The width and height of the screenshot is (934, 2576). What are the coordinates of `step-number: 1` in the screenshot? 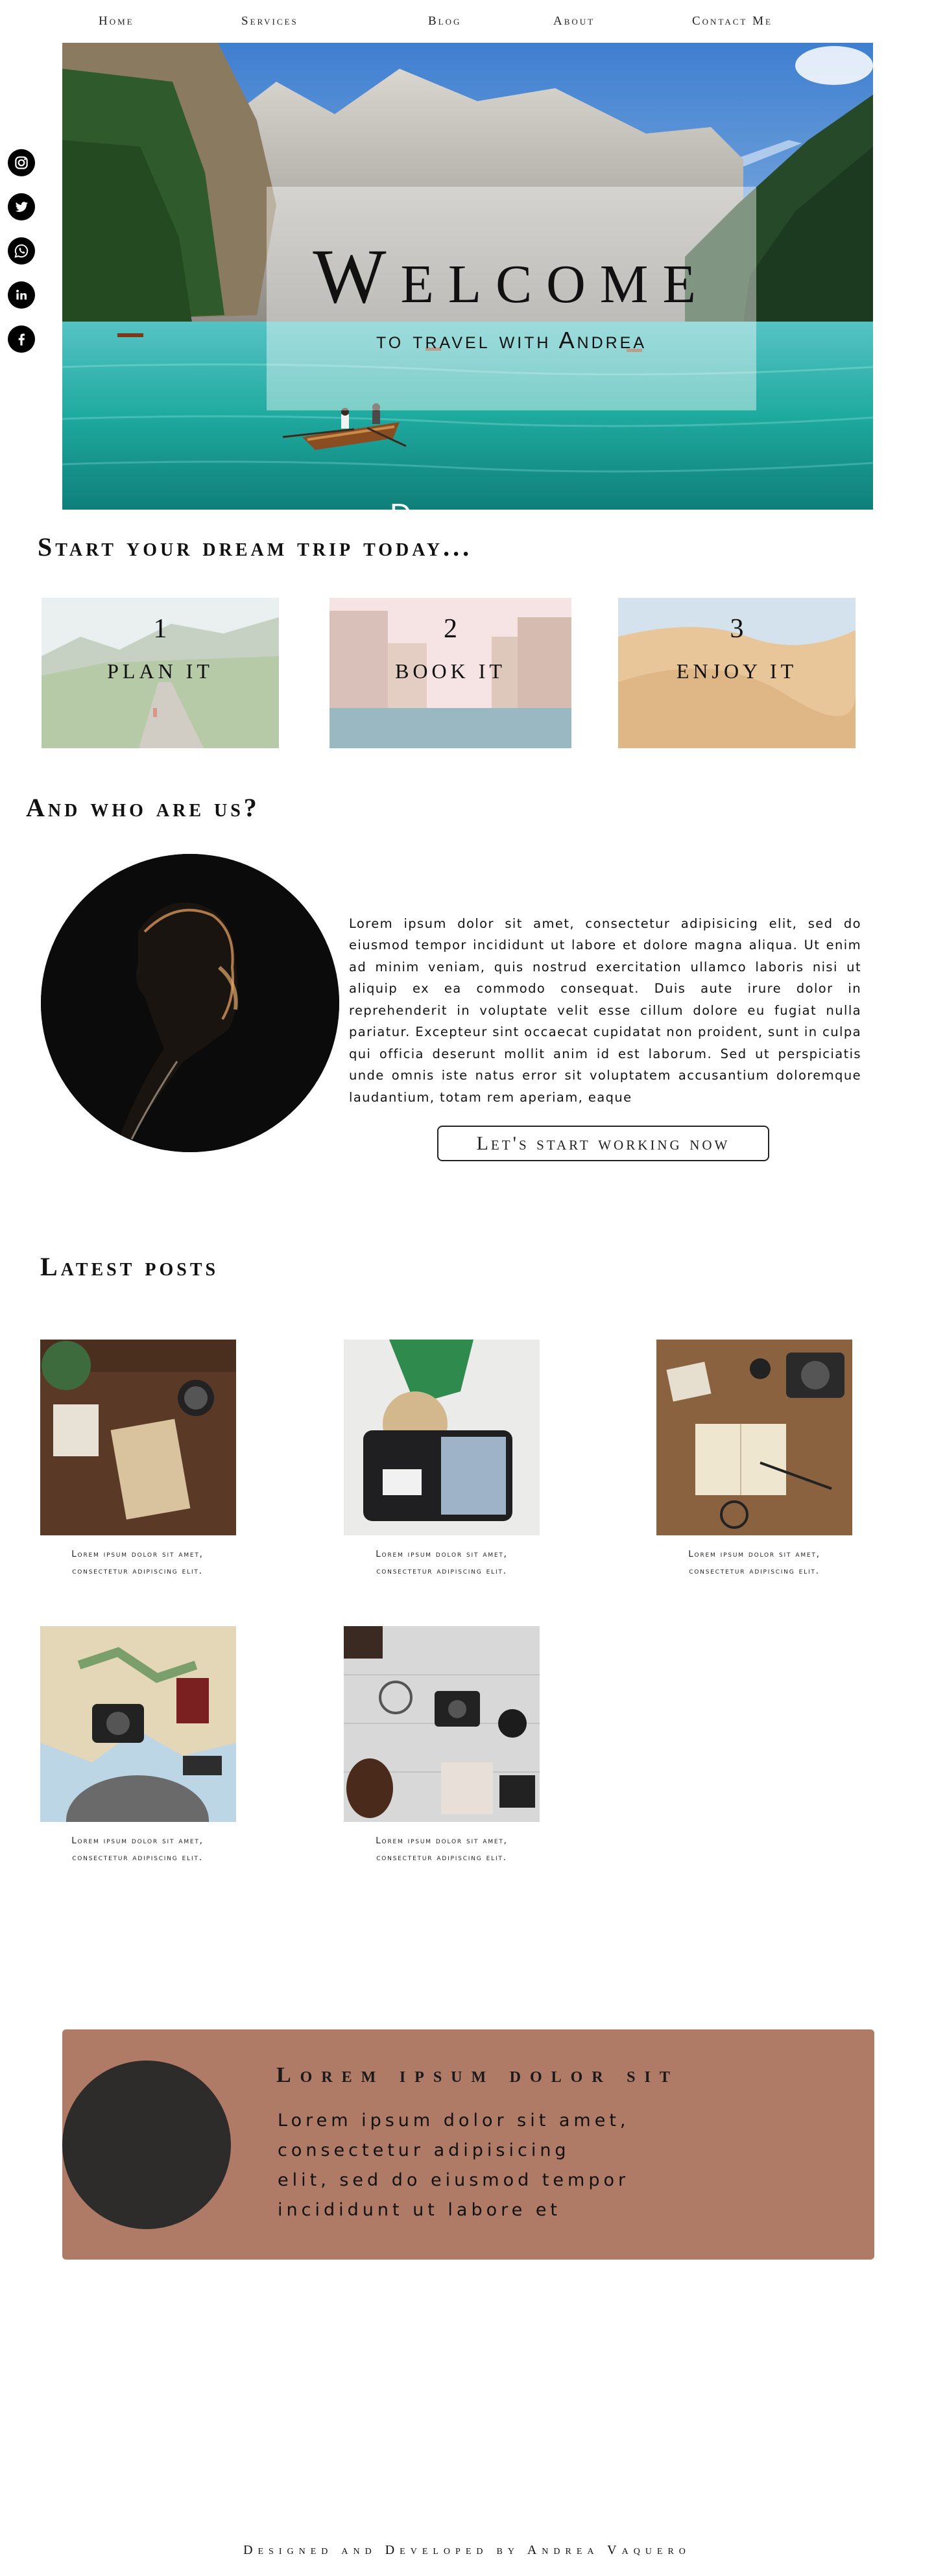 It's located at (160, 629).